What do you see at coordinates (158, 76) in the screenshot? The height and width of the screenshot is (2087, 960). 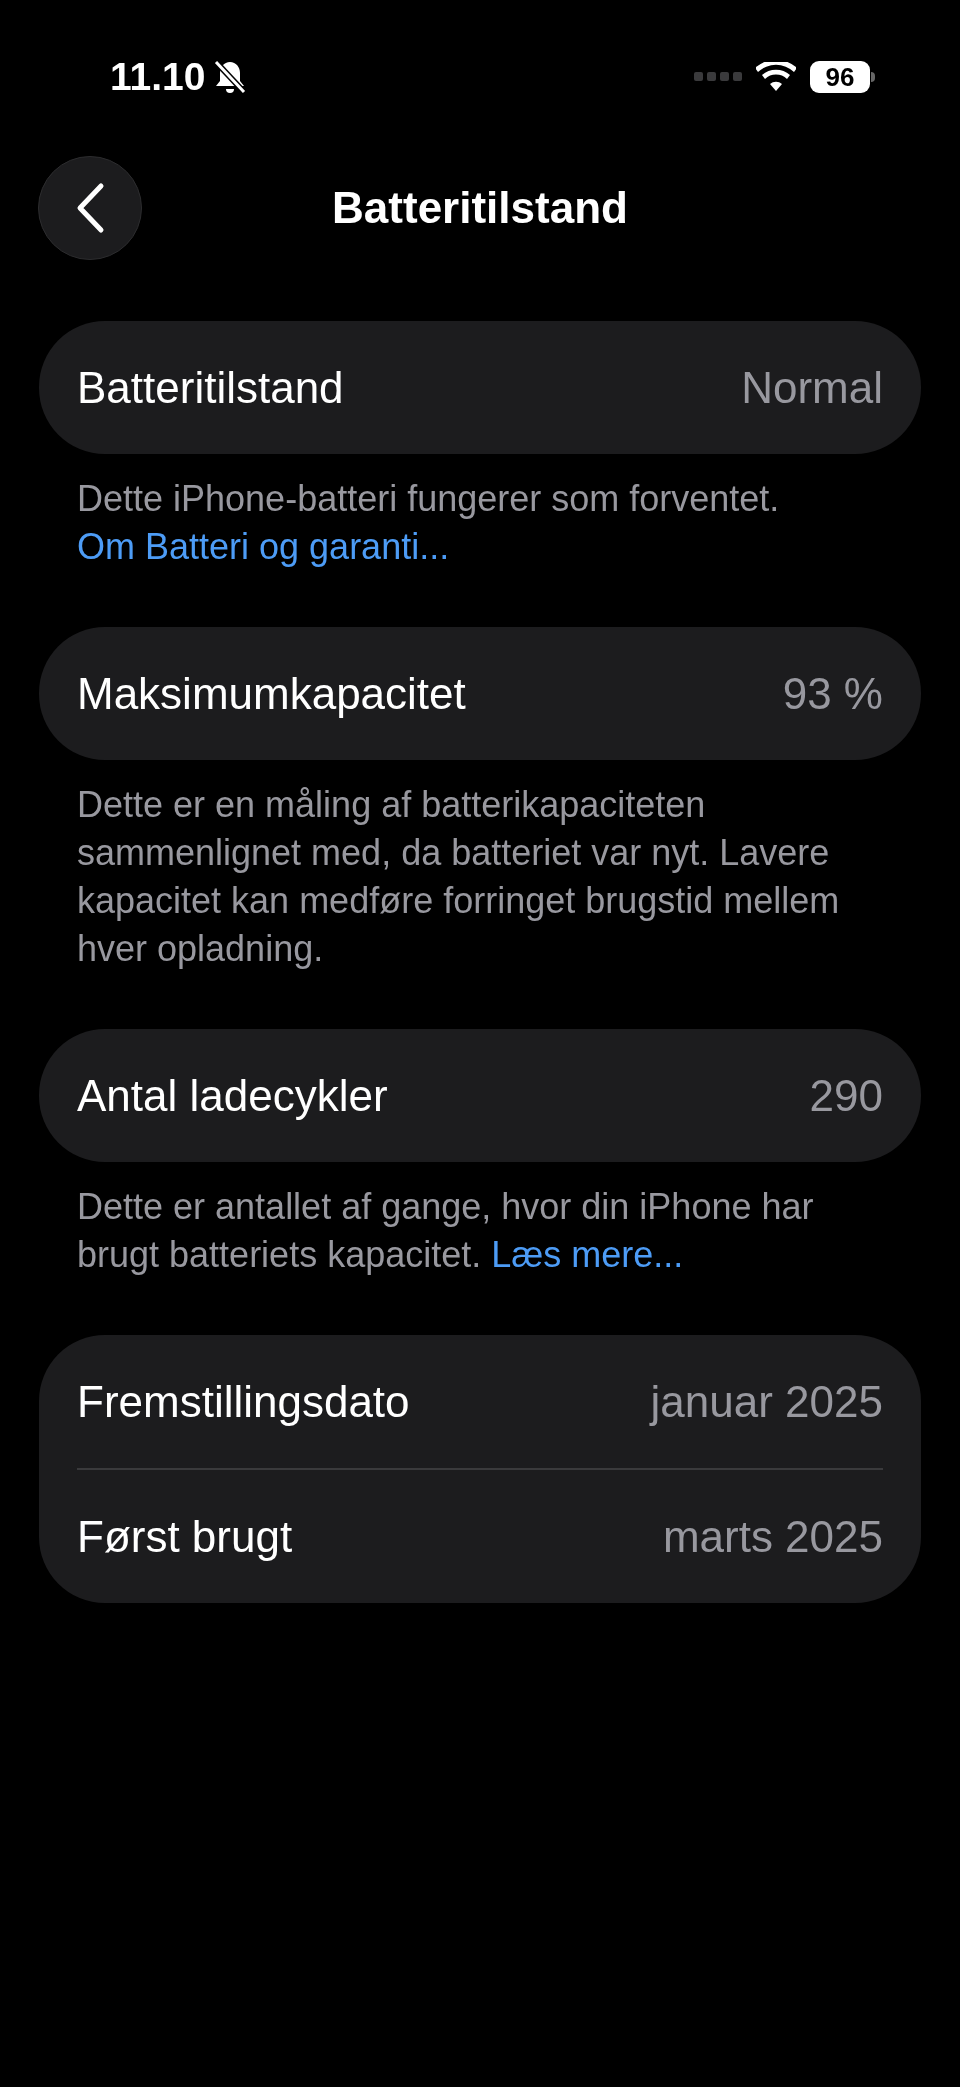 I see `status-time: 11.10` at bounding box center [158, 76].